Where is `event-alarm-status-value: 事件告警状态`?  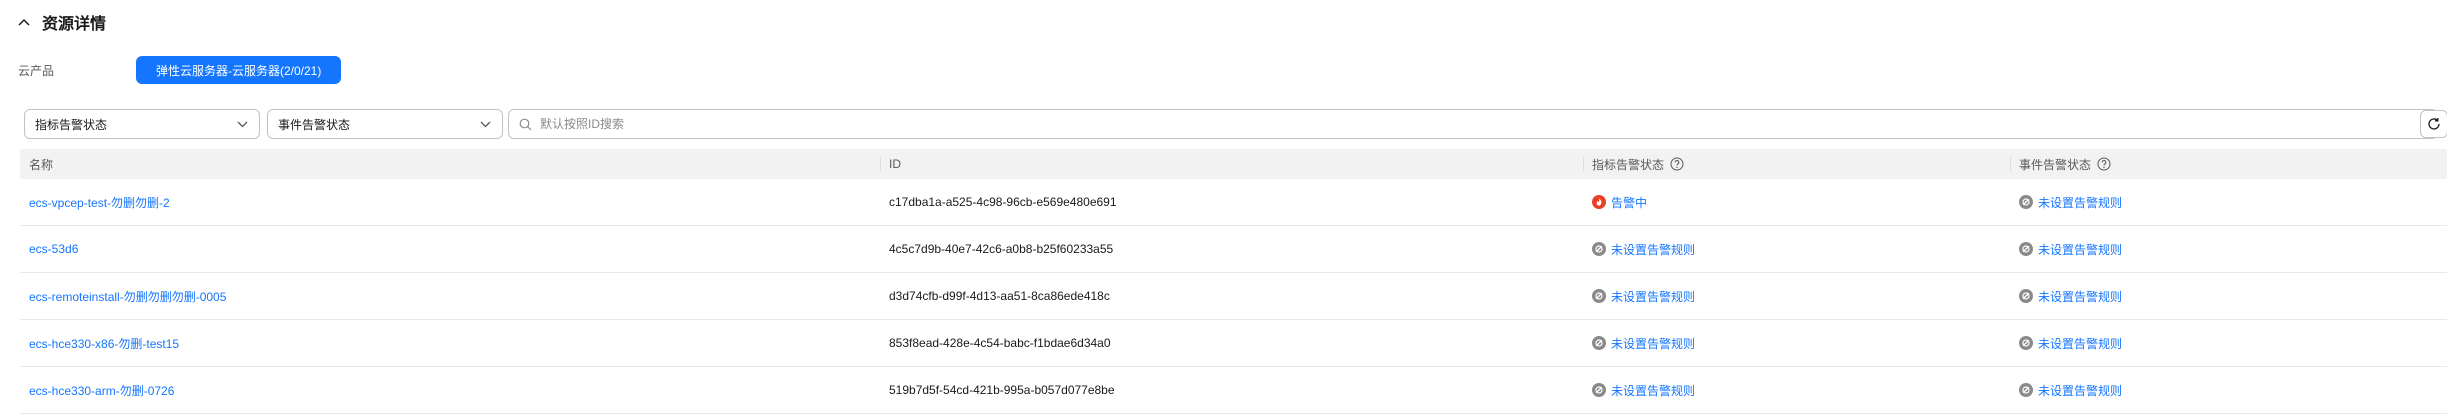
event-alarm-status-value: 事件告警状态 is located at coordinates (314, 124).